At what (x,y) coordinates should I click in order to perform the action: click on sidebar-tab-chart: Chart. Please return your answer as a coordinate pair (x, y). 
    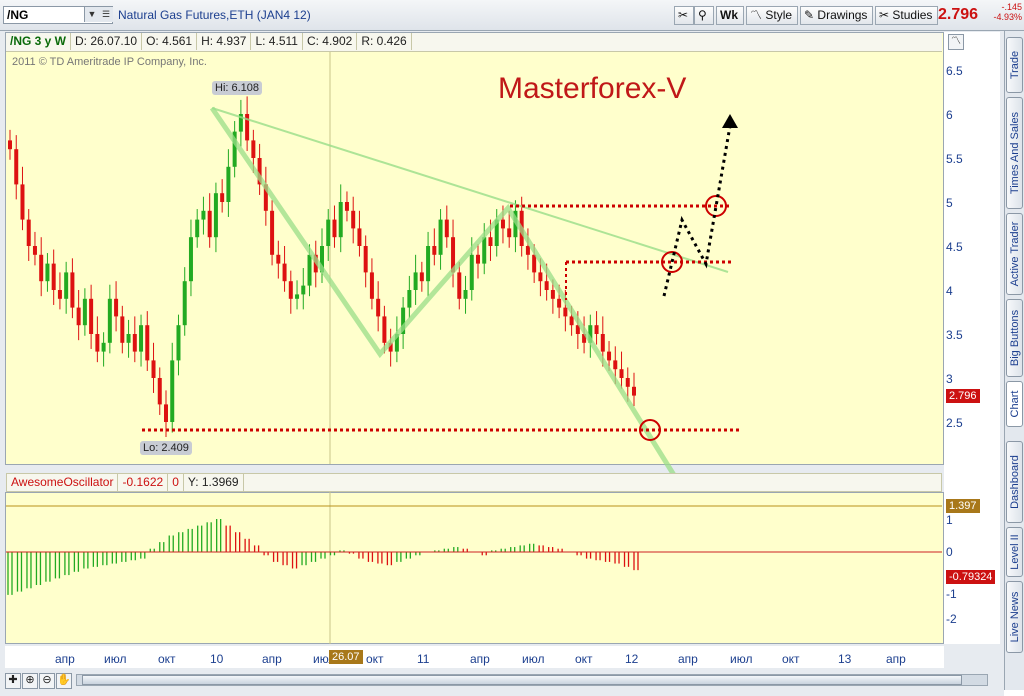
    Looking at the image, I should click on (1014, 404).